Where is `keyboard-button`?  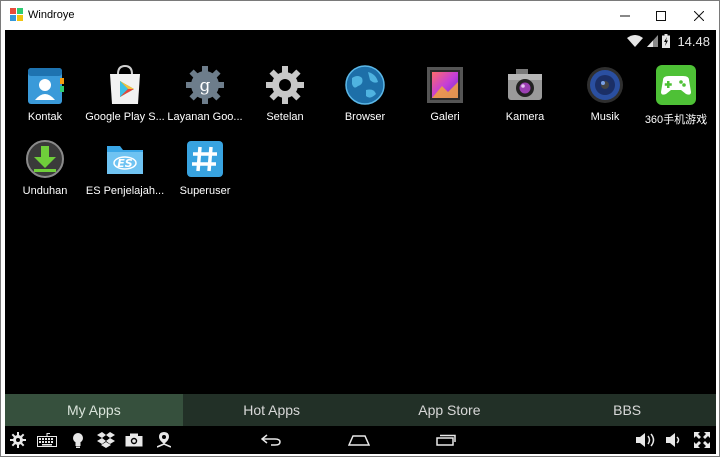
keyboard-button is located at coordinates (47, 440).